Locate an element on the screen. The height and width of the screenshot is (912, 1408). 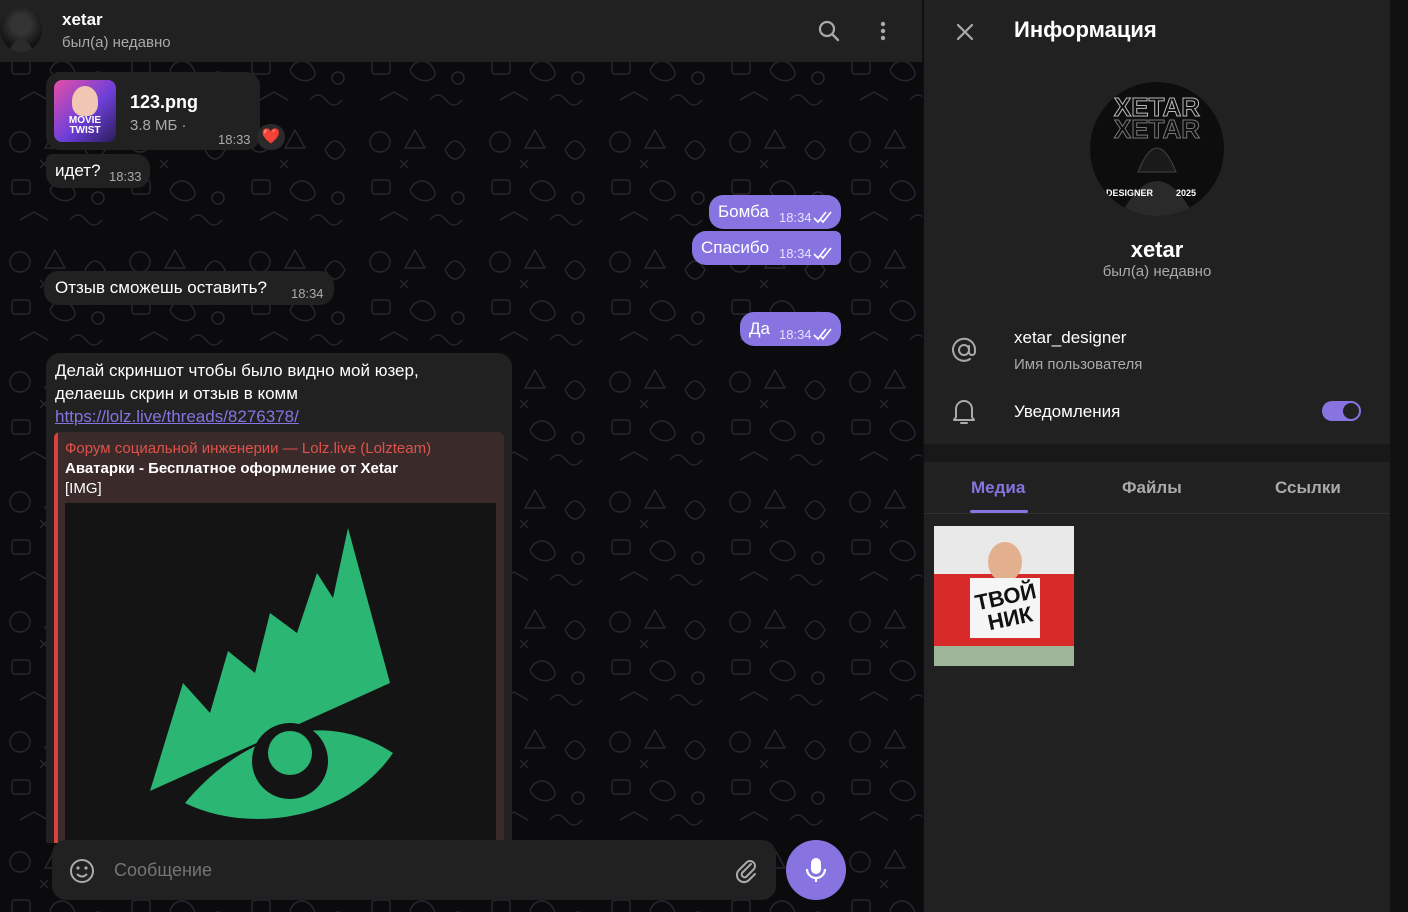
outgoing-message: Бомба 18:34 is located at coordinates (775, 212).